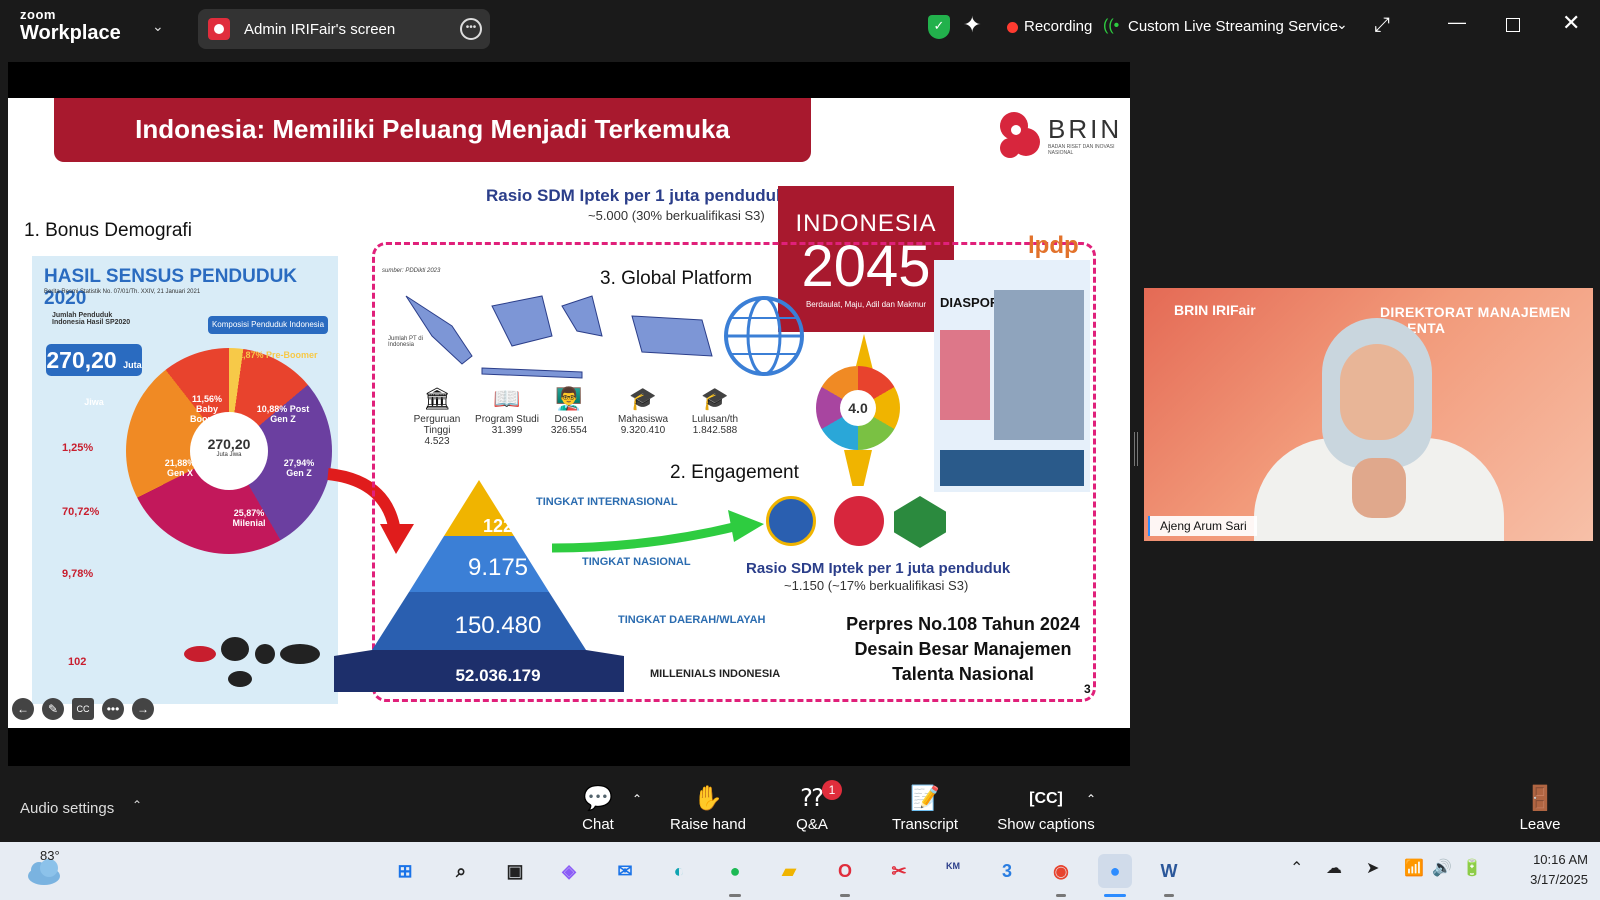  What do you see at coordinates (283, 414) in the screenshot?
I see `pie-label-post-gen-z: 10,88% Post Gen Z` at bounding box center [283, 414].